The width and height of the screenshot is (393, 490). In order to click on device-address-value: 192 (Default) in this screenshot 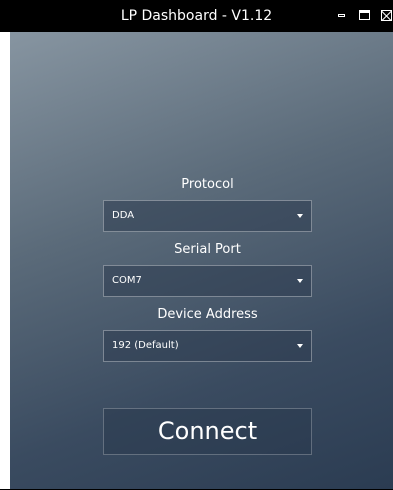, I will do `click(145, 345)`.